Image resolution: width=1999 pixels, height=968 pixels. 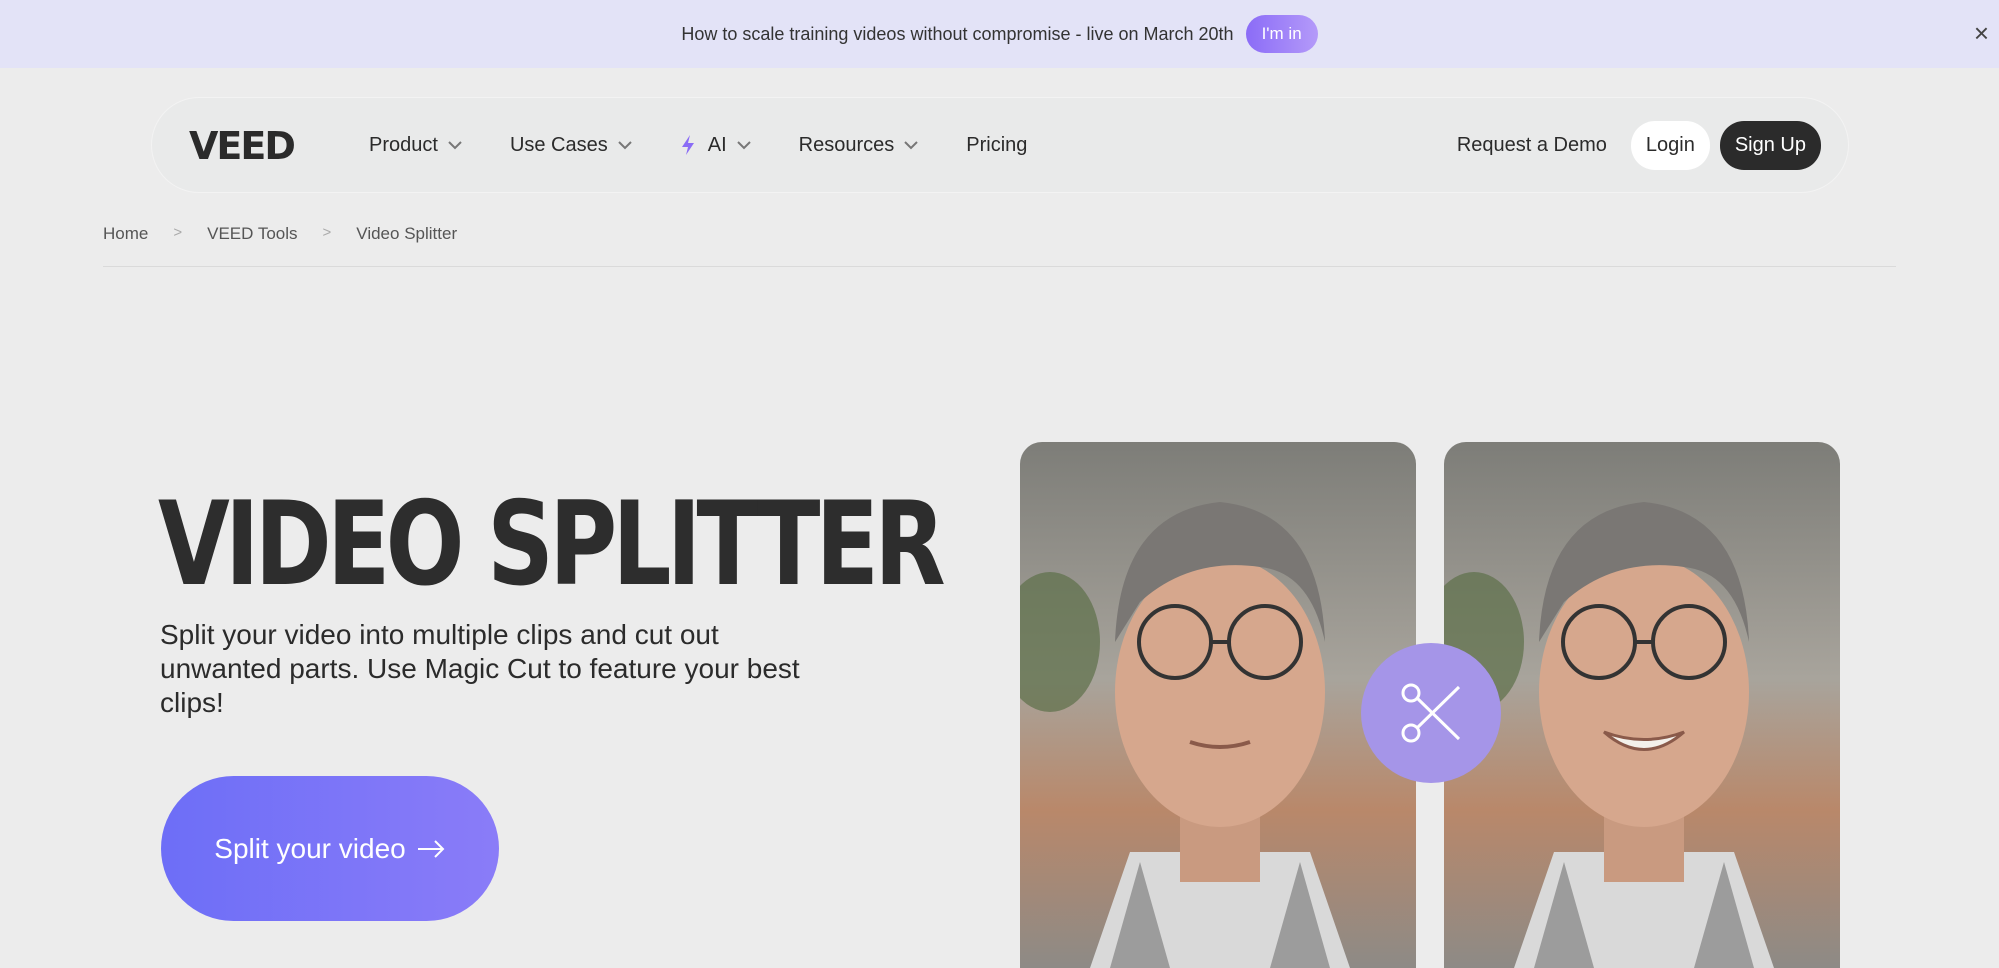 What do you see at coordinates (687, 145) in the screenshot?
I see `sparkle-icon` at bounding box center [687, 145].